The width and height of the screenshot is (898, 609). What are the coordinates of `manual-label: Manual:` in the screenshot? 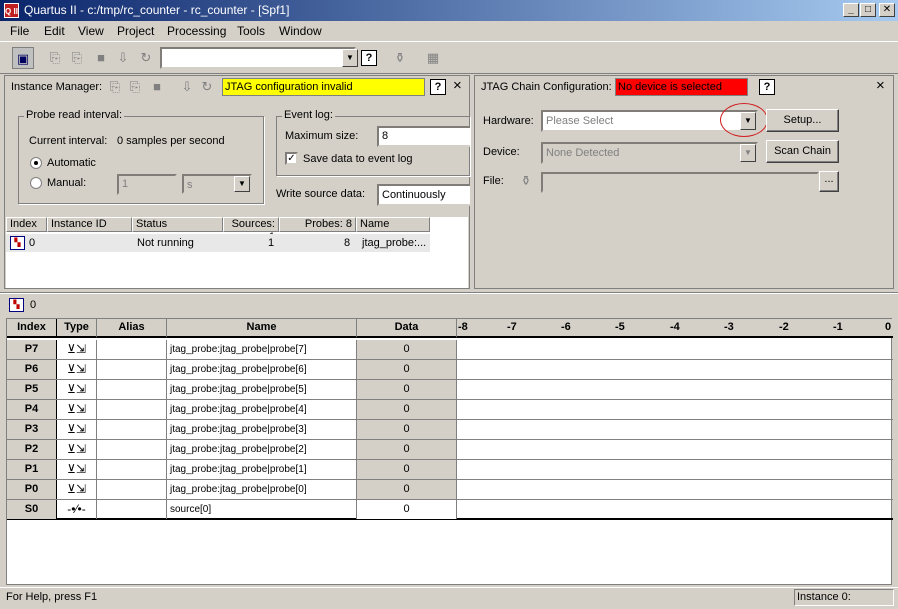 It's located at (67, 183).